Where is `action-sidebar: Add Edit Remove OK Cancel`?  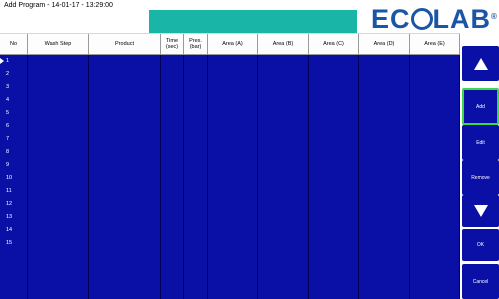 action-sidebar: Add Edit Remove OK Cancel is located at coordinates (479, 166).